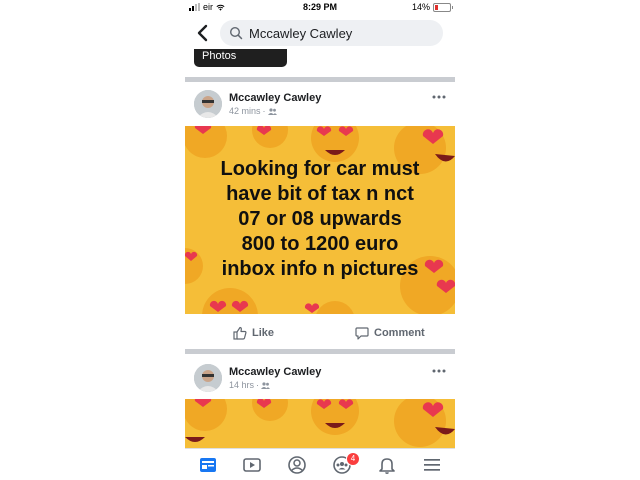  What do you see at coordinates (301, 33) in the screenshot?
I see `search-query: Mccawley Cawley` at bounding box center [301, 33].